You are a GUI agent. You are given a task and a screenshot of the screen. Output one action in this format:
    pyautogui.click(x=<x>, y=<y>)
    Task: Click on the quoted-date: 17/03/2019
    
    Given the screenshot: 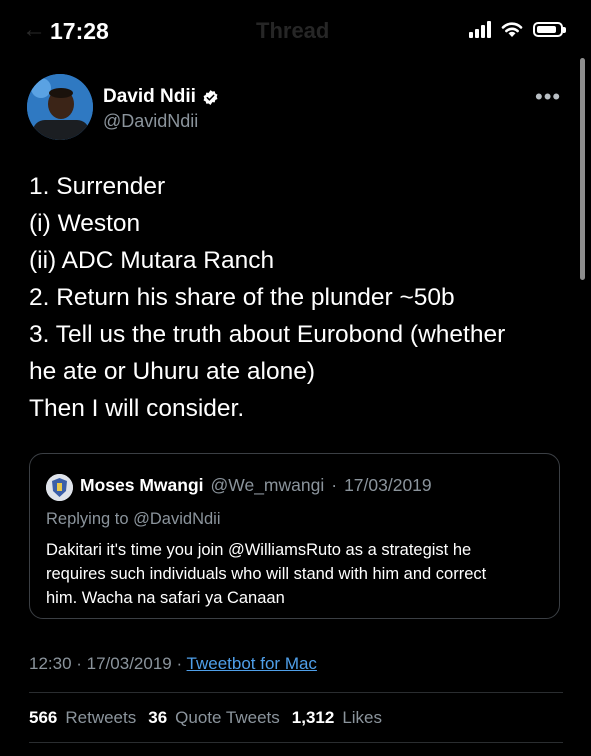 What is the action you would take?
    pyautogui.click(x=388, y=485)
    